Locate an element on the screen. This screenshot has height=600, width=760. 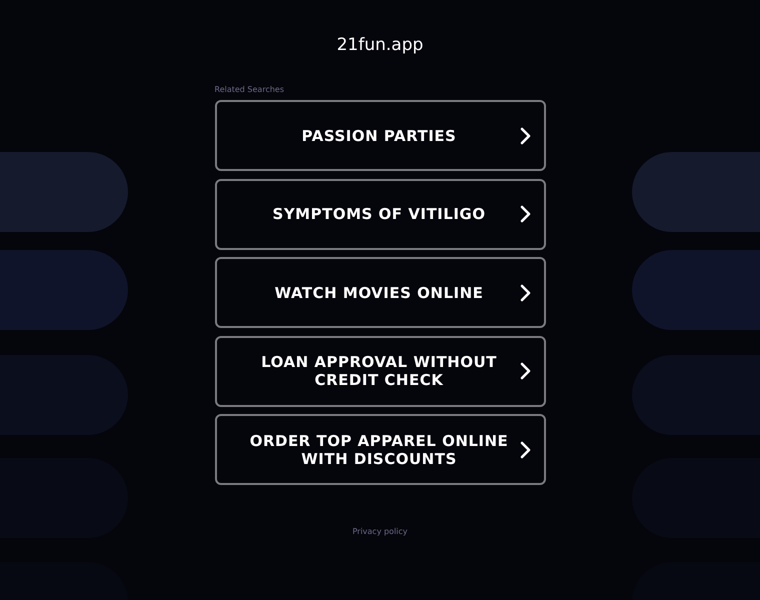
search-link-button: LOAN APPROVAL WITHOUT CREDIT CHECK is located at coordinates (380, 371).